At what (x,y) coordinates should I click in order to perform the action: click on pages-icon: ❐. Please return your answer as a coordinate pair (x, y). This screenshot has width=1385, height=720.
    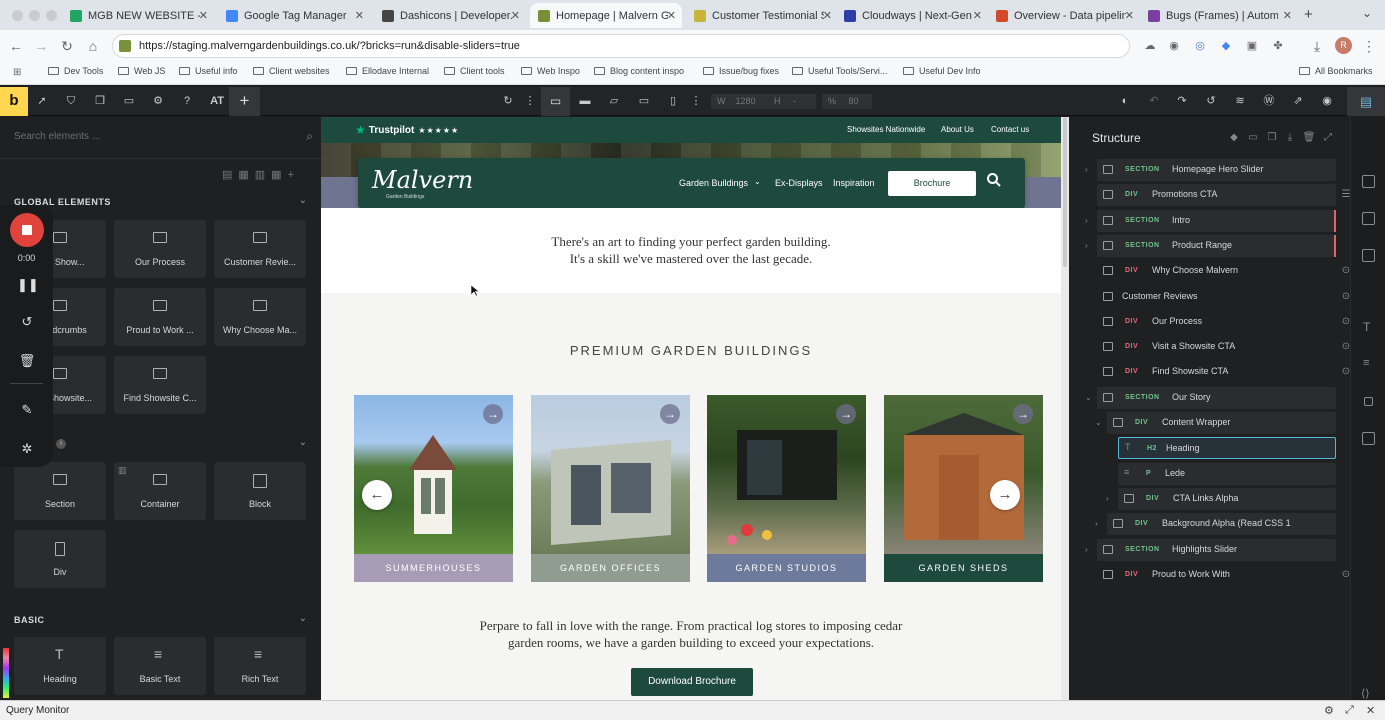
    Looking at the image, I should click on (100, 101).